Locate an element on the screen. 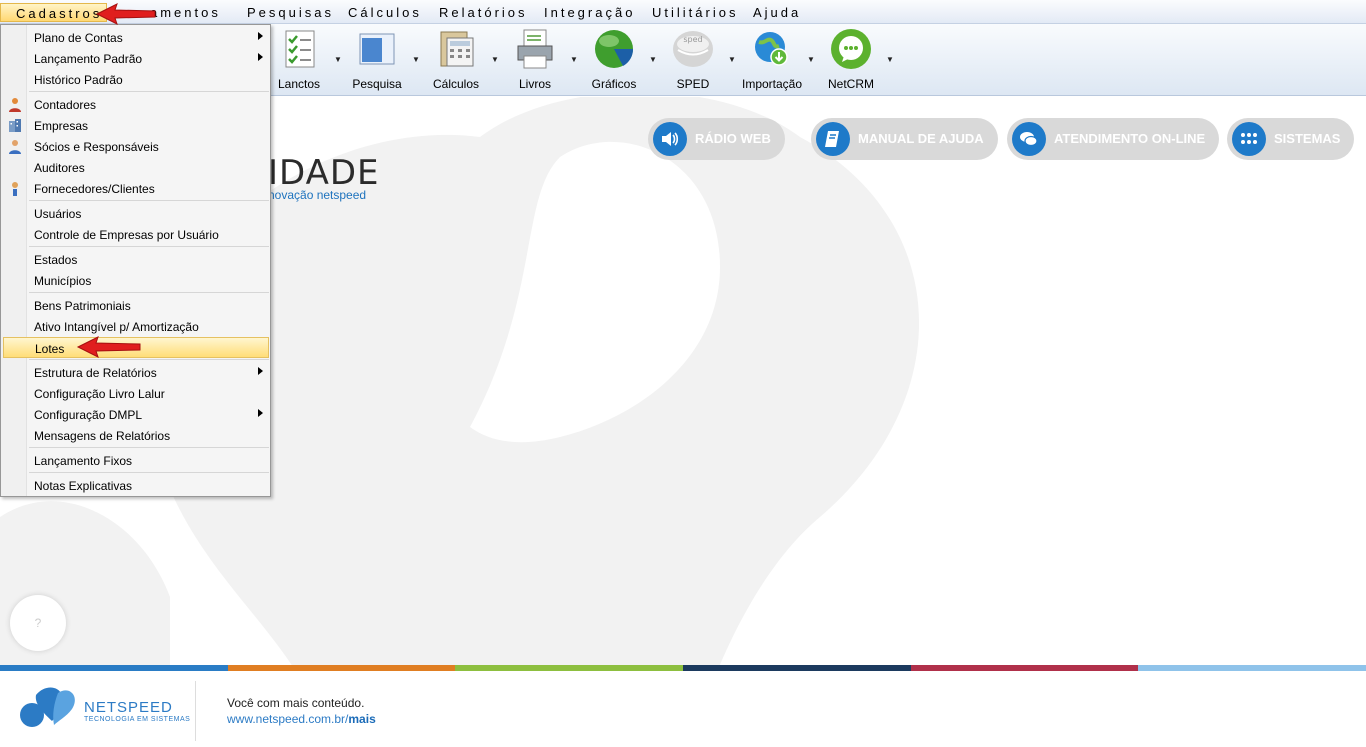  partners-icon is located at coordinates (15, 147).